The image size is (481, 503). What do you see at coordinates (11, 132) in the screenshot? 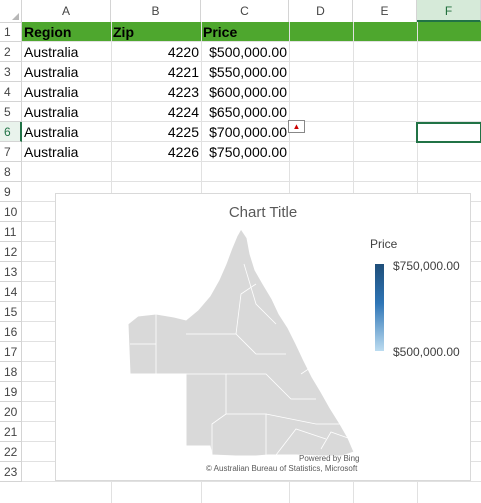
I see `row-header-6: 6` at bounding box center [11, 132].